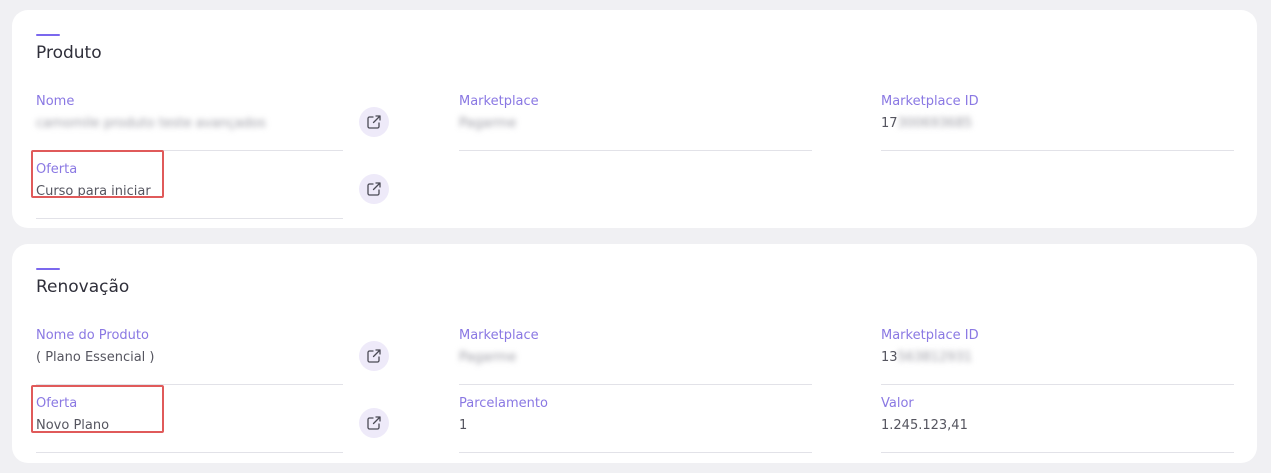 The height and width of the screenshot is (473, 1271). Describe the element at coordinates (1057, 356) in the screenshot. I see `field-marketplace-id: Marketplace ID 13563812931` at that location.